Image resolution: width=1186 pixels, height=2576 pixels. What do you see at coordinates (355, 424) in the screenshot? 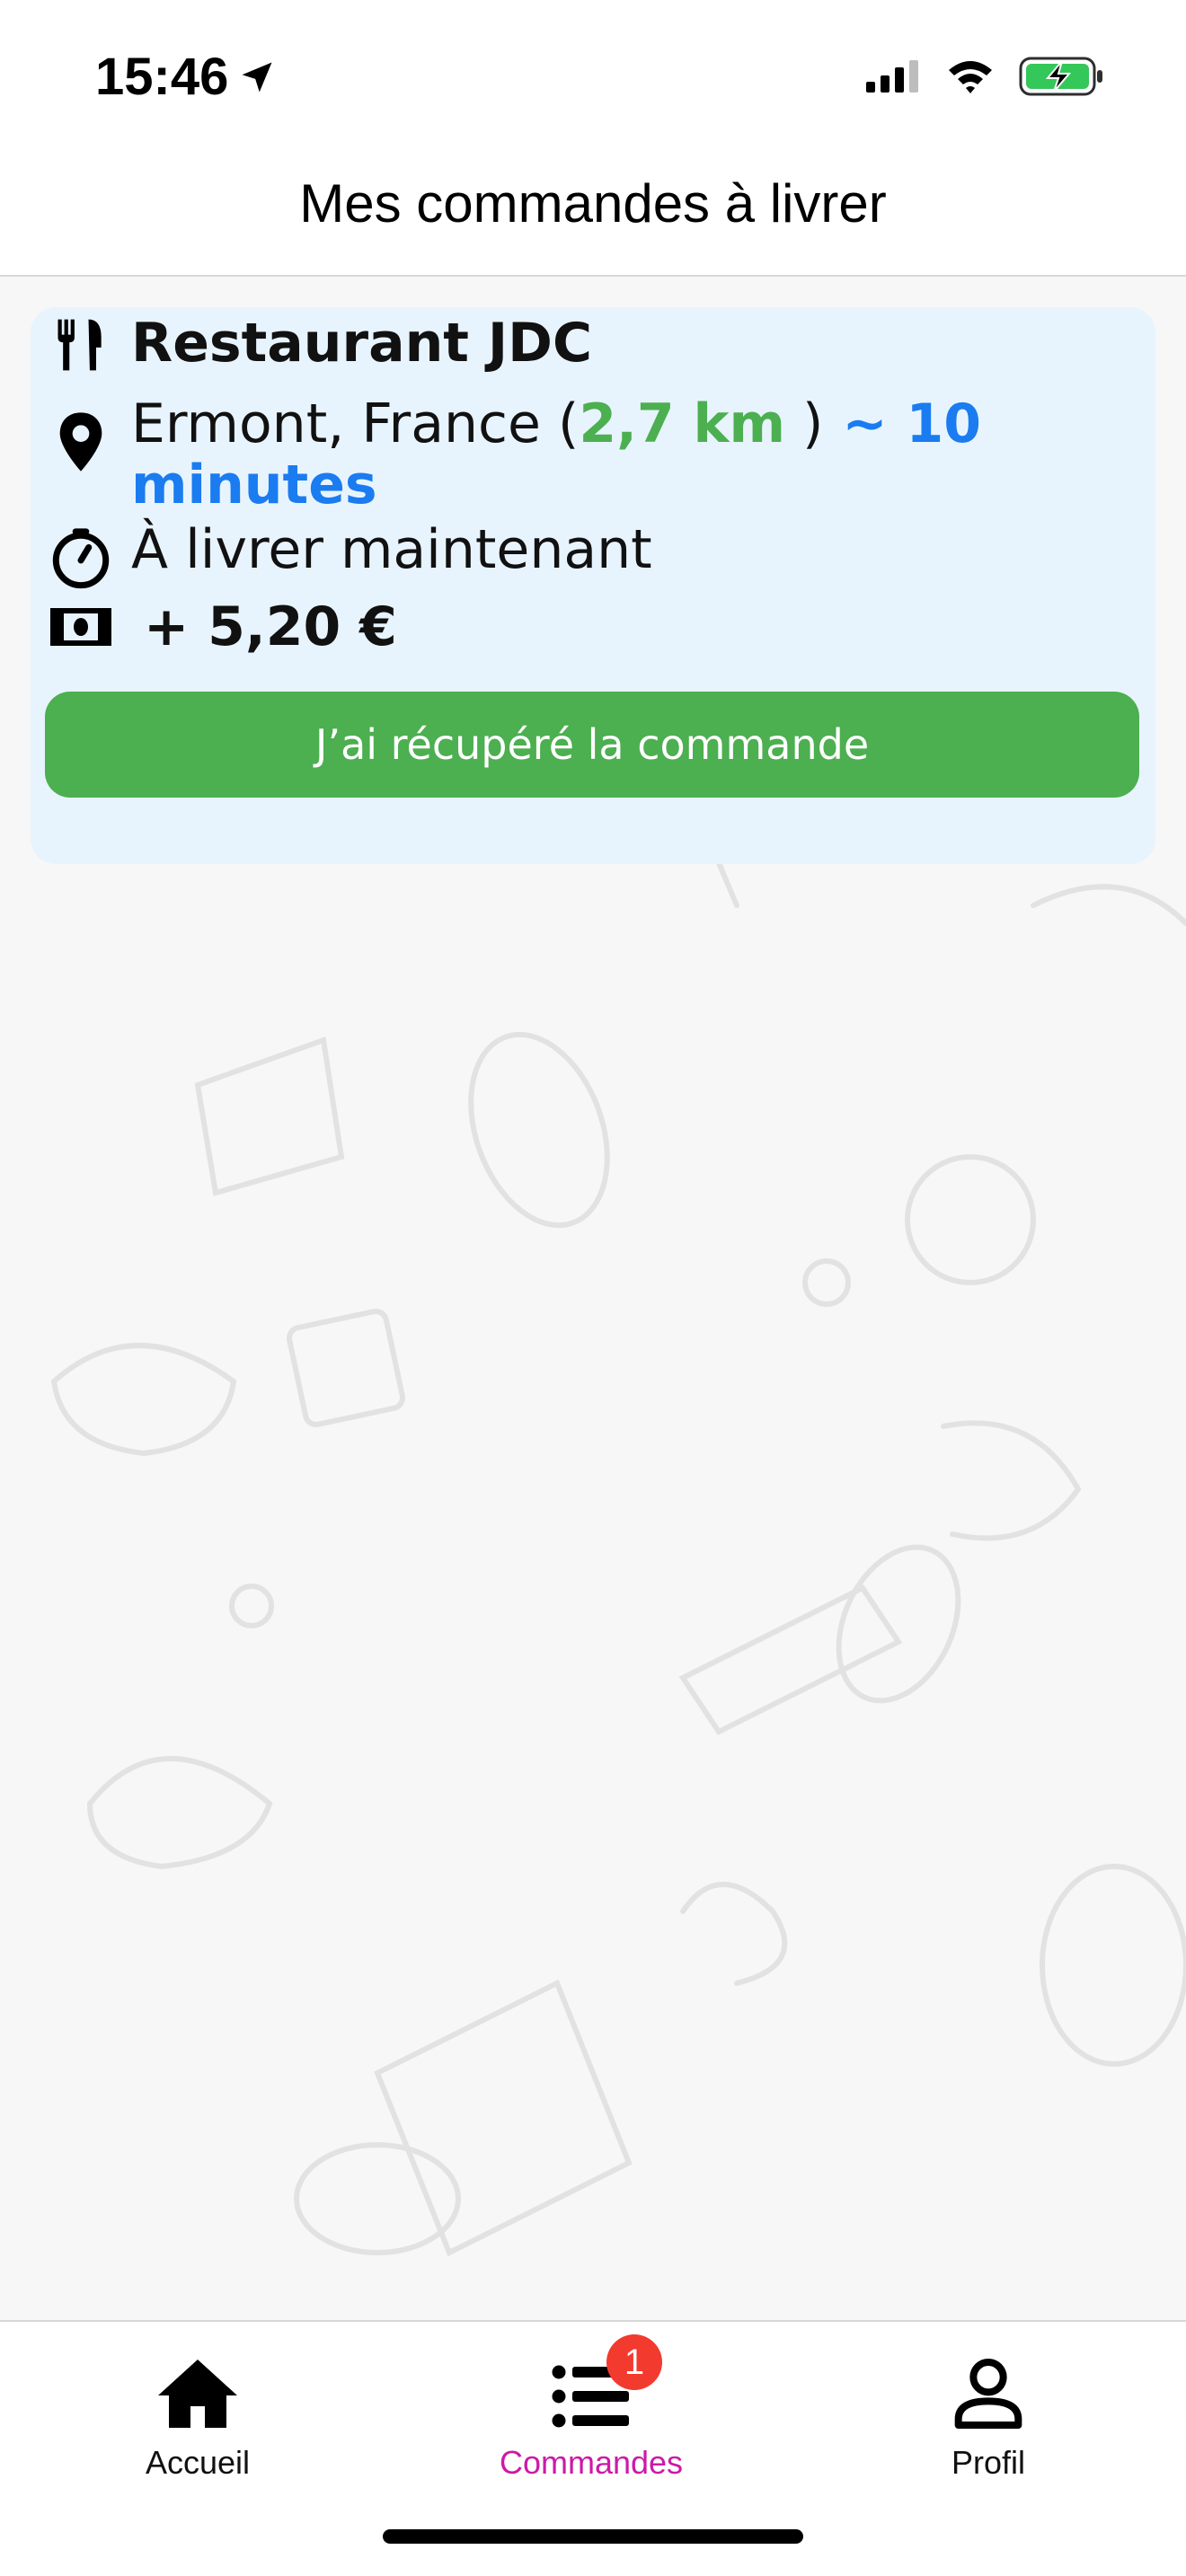
I see `location-city: Ermont, France (` at bounding box center [355, 424].